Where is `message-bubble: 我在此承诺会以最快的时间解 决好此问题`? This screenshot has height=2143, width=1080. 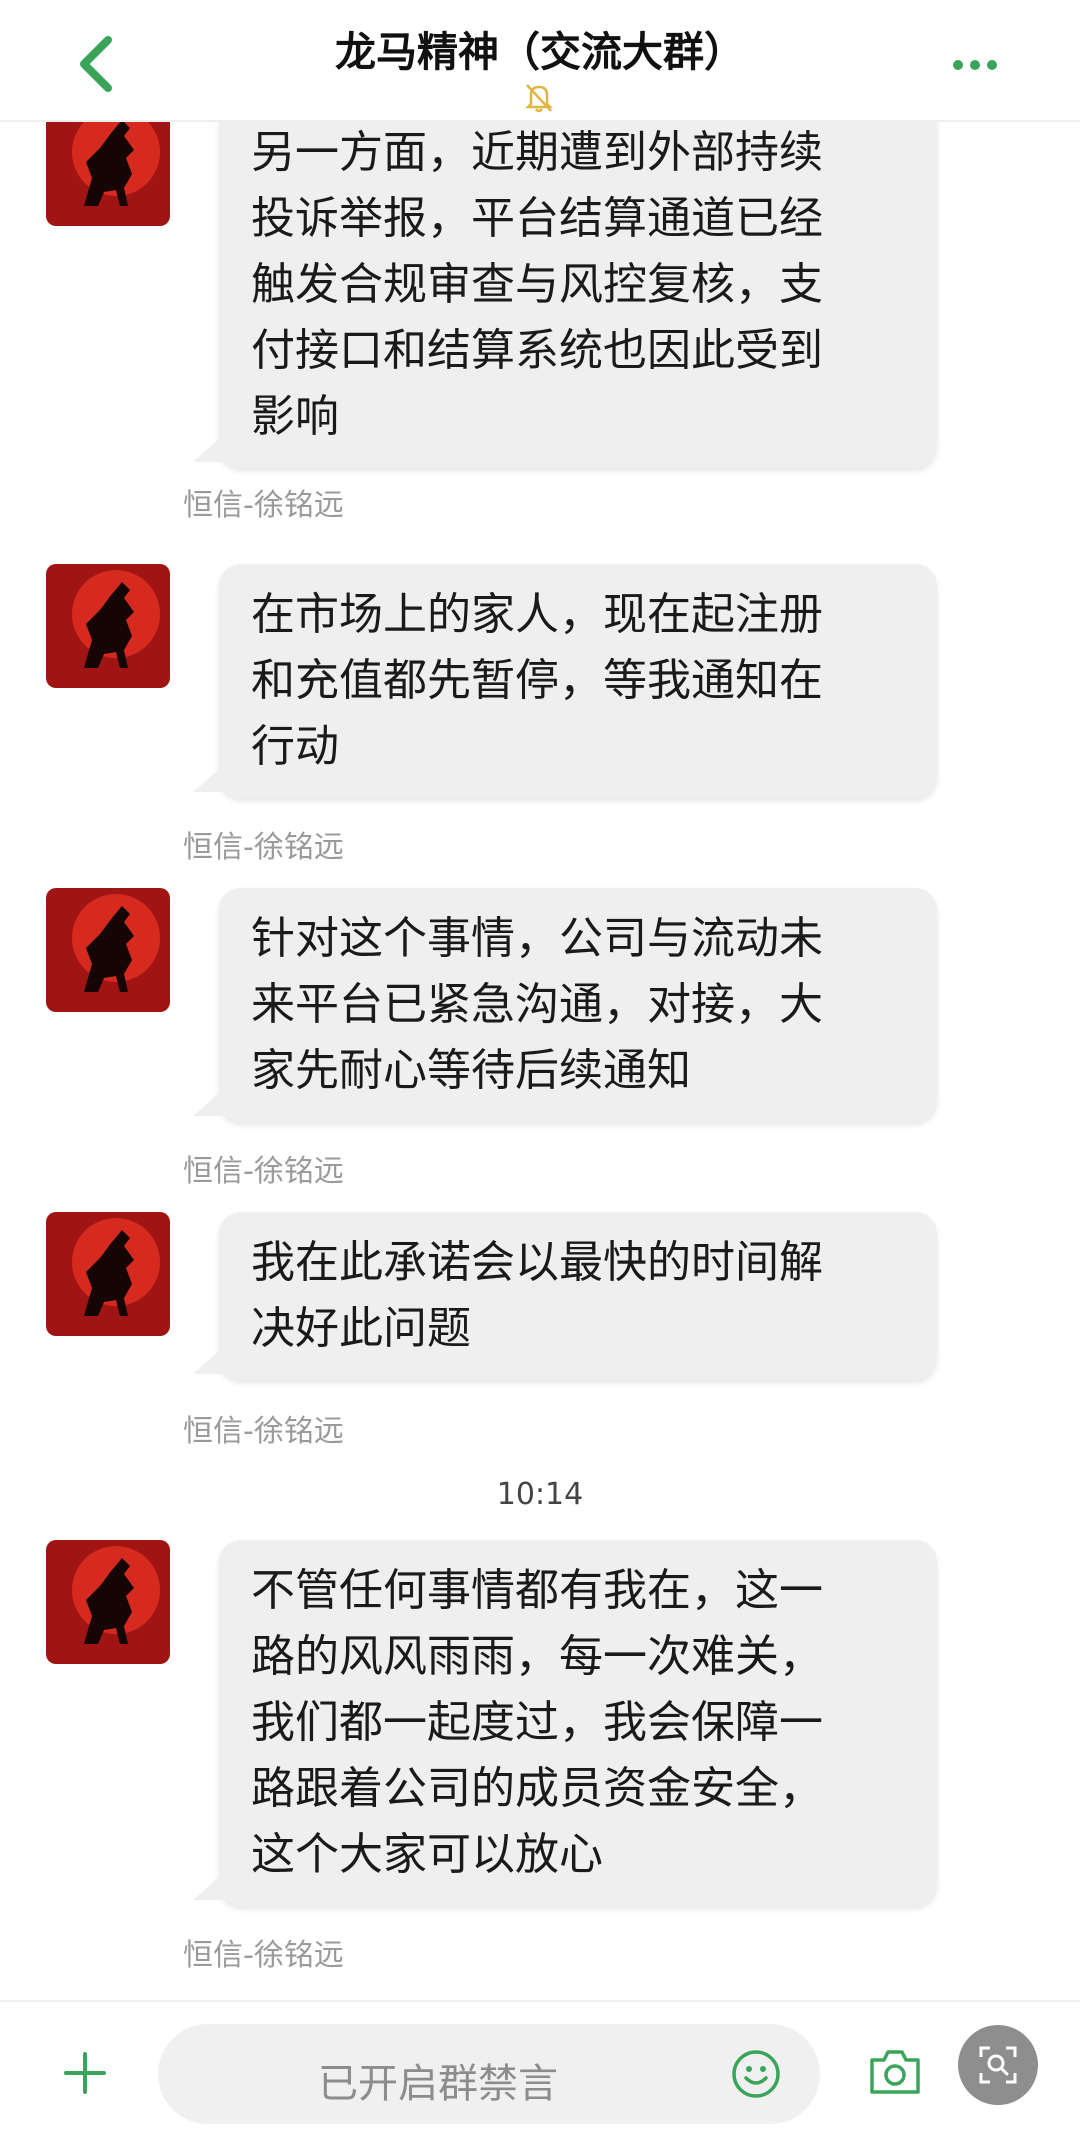 message-bubble: 我在此承诺会以最快的时间解 决好此问题 is located at coordinates (578, 1296).